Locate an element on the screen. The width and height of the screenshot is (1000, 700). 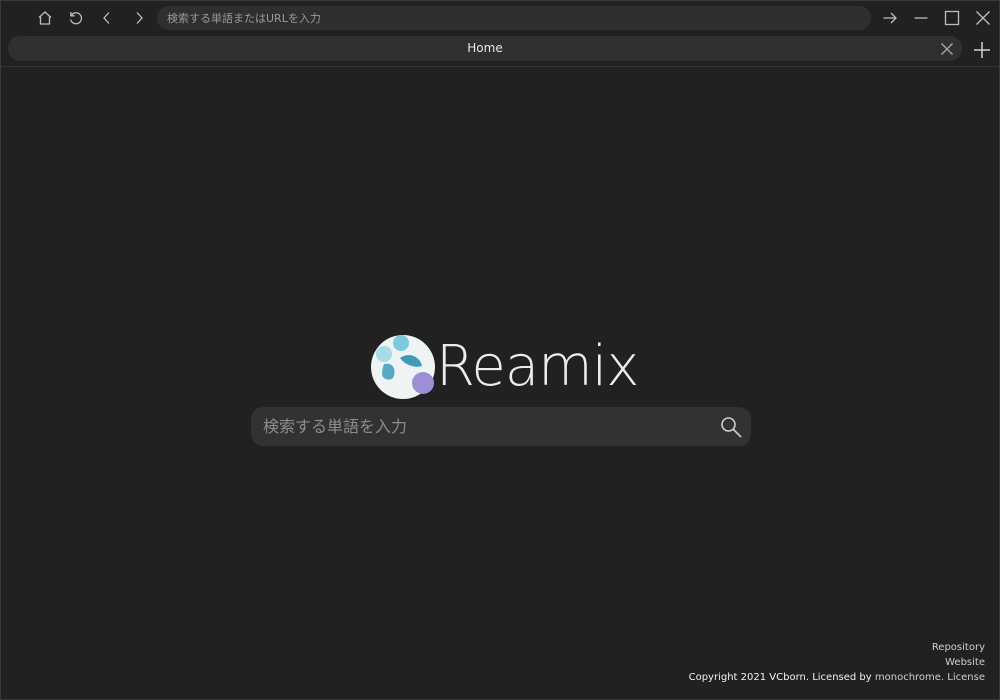
reload-button is located at coordinates (76, 18).